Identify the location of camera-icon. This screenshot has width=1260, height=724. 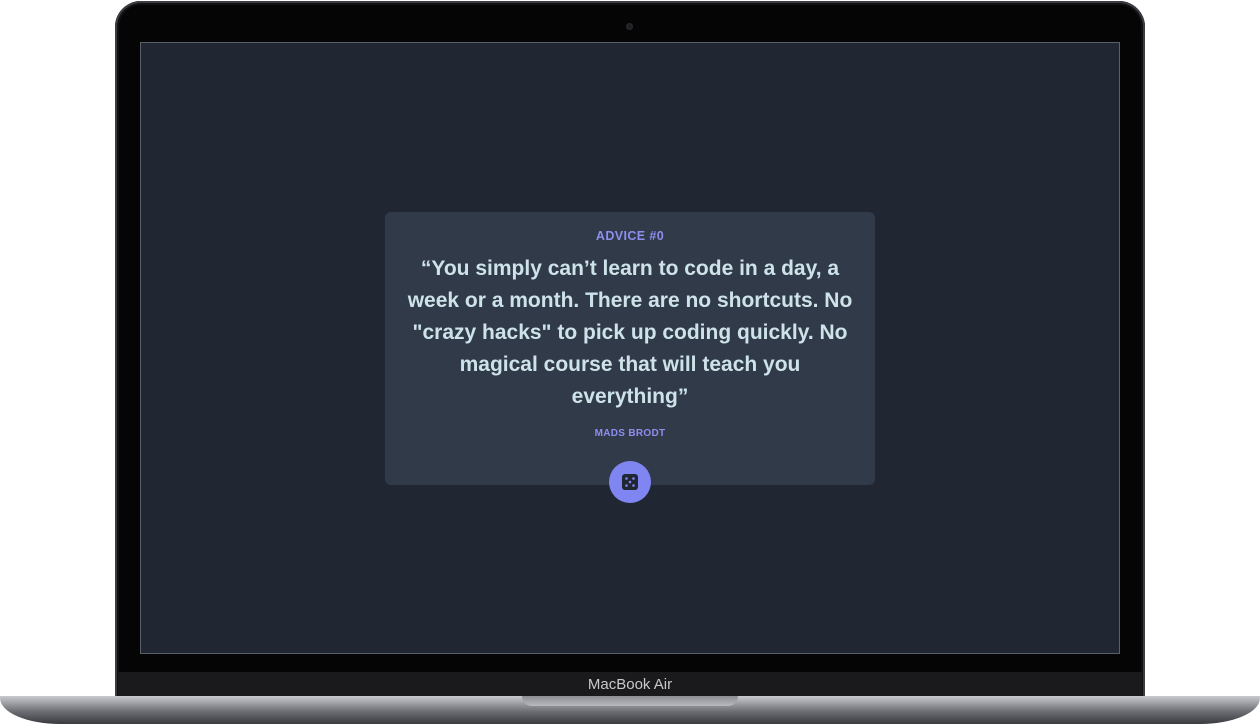
(629, 26).